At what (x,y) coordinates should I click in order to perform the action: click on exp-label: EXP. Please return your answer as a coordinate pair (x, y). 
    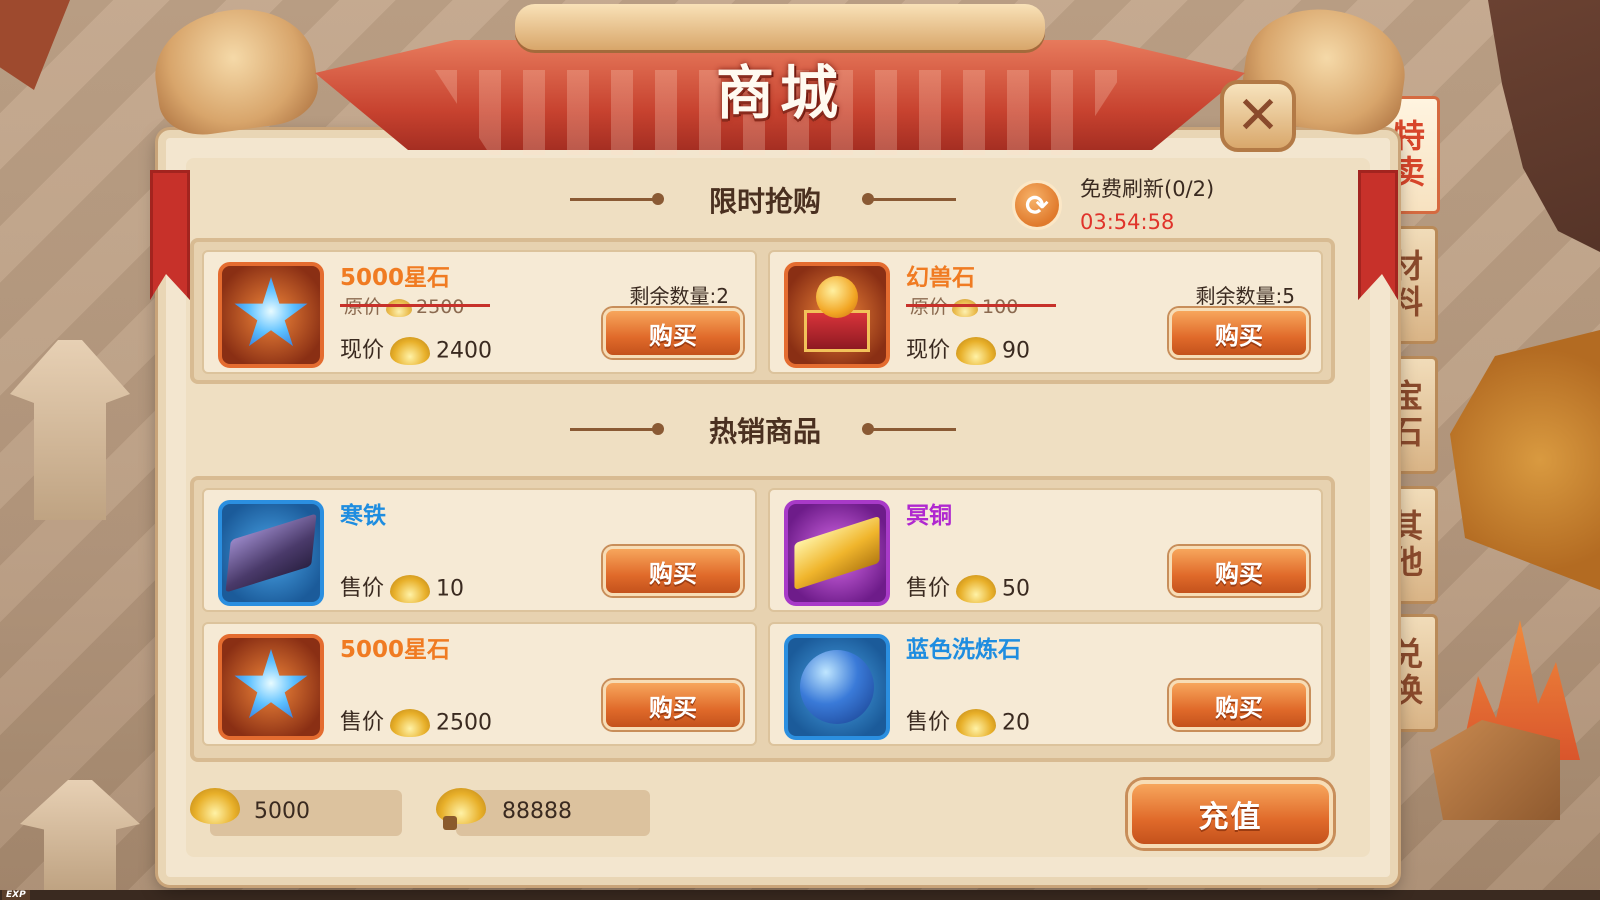
    Looking at the image, I should click on (16, 895).